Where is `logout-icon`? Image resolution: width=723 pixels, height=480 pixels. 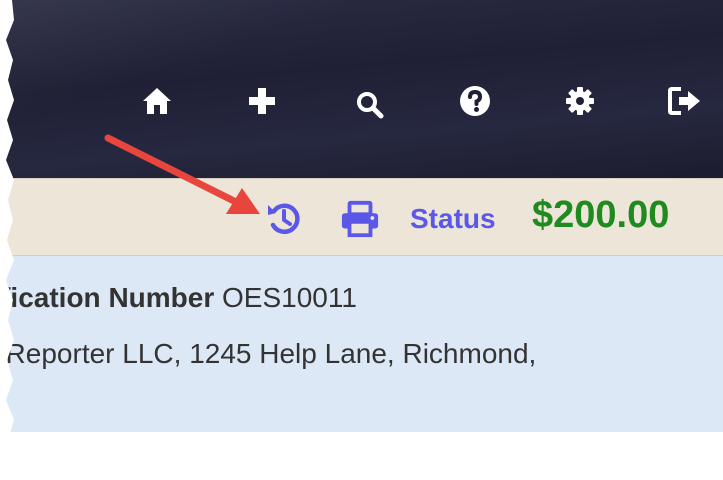 logout-icon is located at coordinates (685, 101).